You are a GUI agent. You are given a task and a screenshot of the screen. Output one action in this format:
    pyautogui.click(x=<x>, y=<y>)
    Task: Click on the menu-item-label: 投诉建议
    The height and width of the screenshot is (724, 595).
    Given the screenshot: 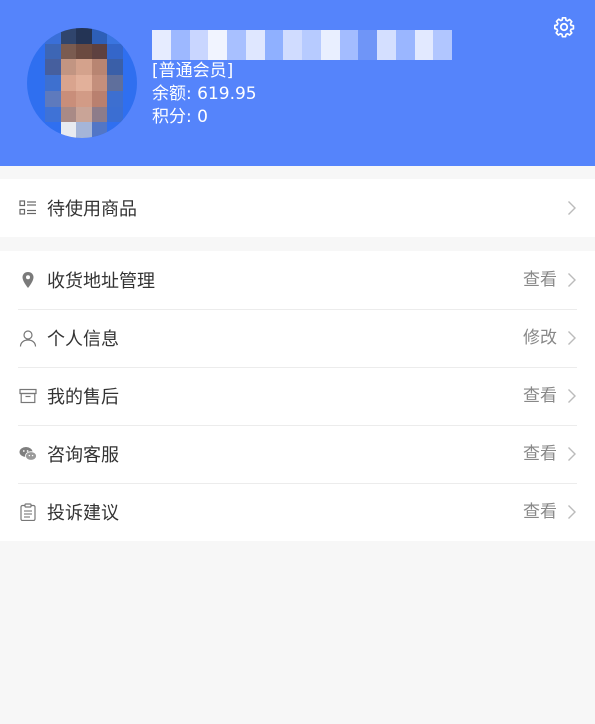 What is the action you would take?
    pyautogui.click(x=83, y=513)
    